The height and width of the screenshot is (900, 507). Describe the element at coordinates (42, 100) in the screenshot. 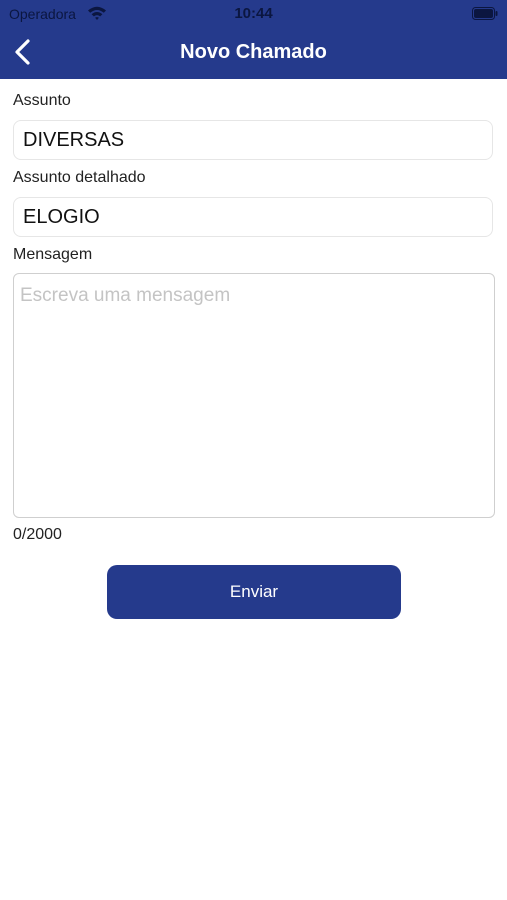

I see `assunto-label: Assunto` at that location.